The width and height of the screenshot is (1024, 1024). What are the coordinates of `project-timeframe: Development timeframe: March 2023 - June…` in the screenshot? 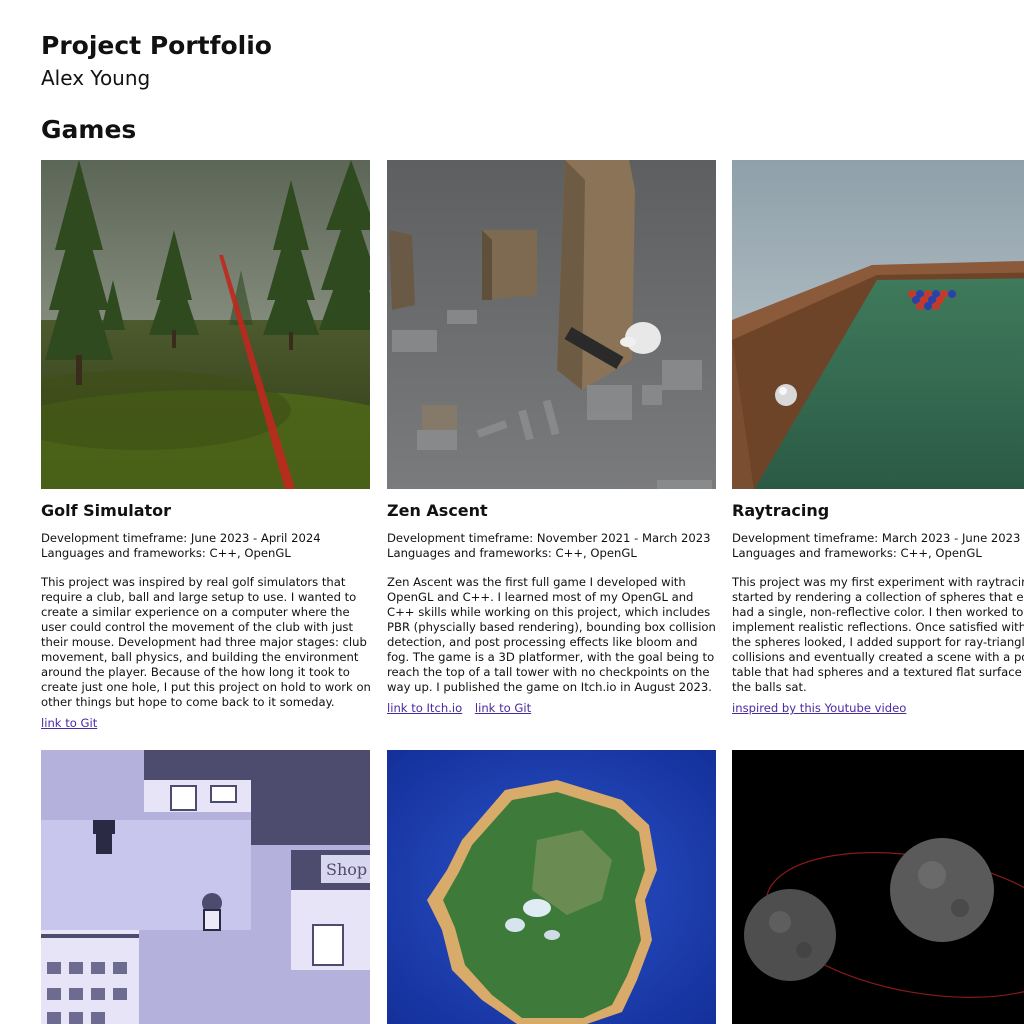 It's located at (876, 538).